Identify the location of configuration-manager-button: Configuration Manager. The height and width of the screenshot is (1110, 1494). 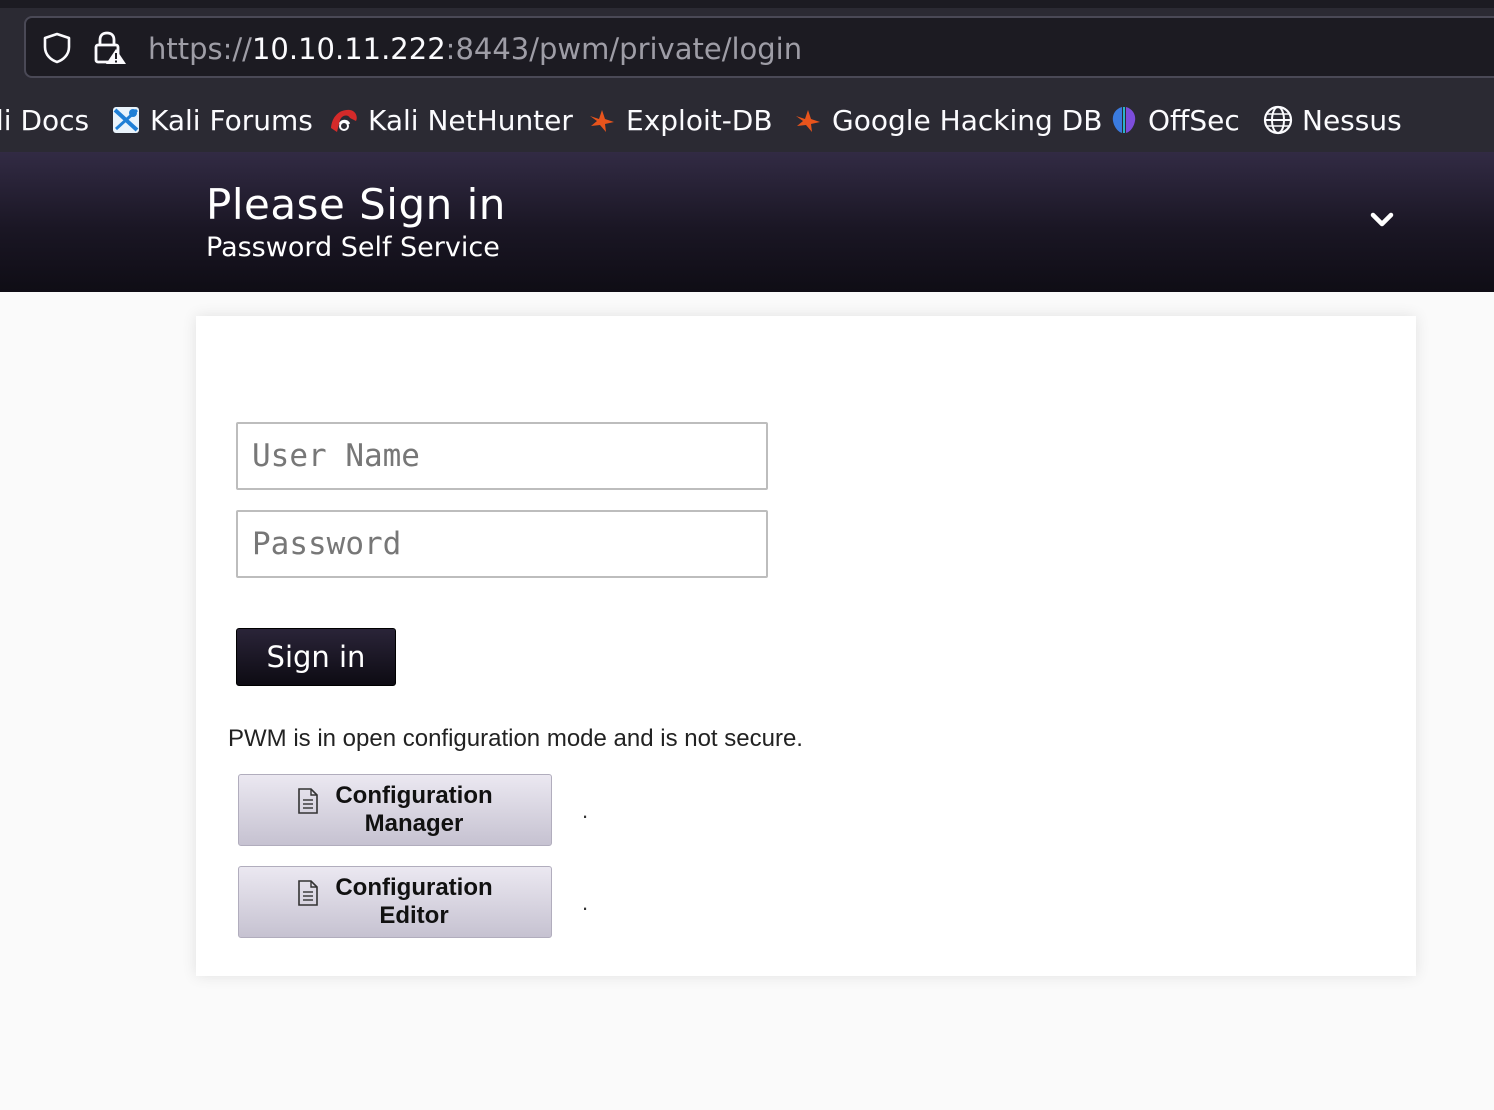
(395, 810).